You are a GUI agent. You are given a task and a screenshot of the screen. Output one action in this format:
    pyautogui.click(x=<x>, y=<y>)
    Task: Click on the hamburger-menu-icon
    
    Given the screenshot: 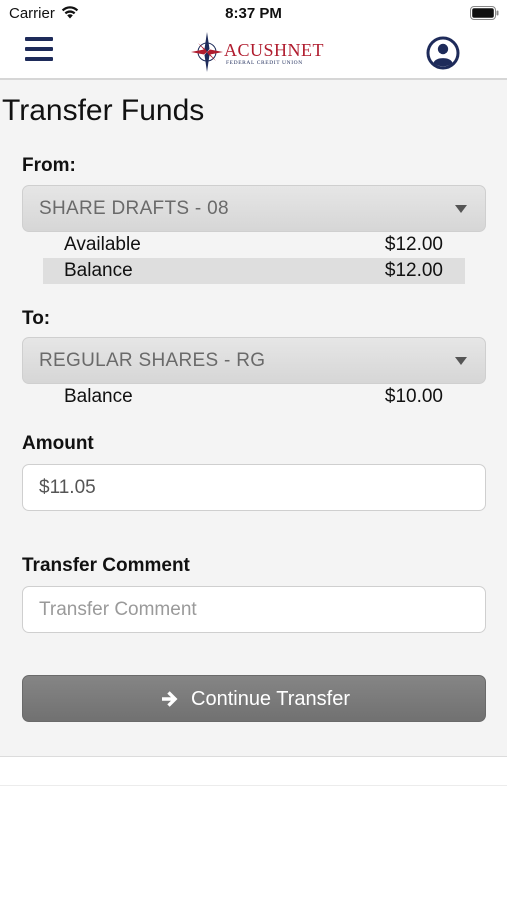 What is the action you would take?
    pyautogui.click(x=39, y=49)
    